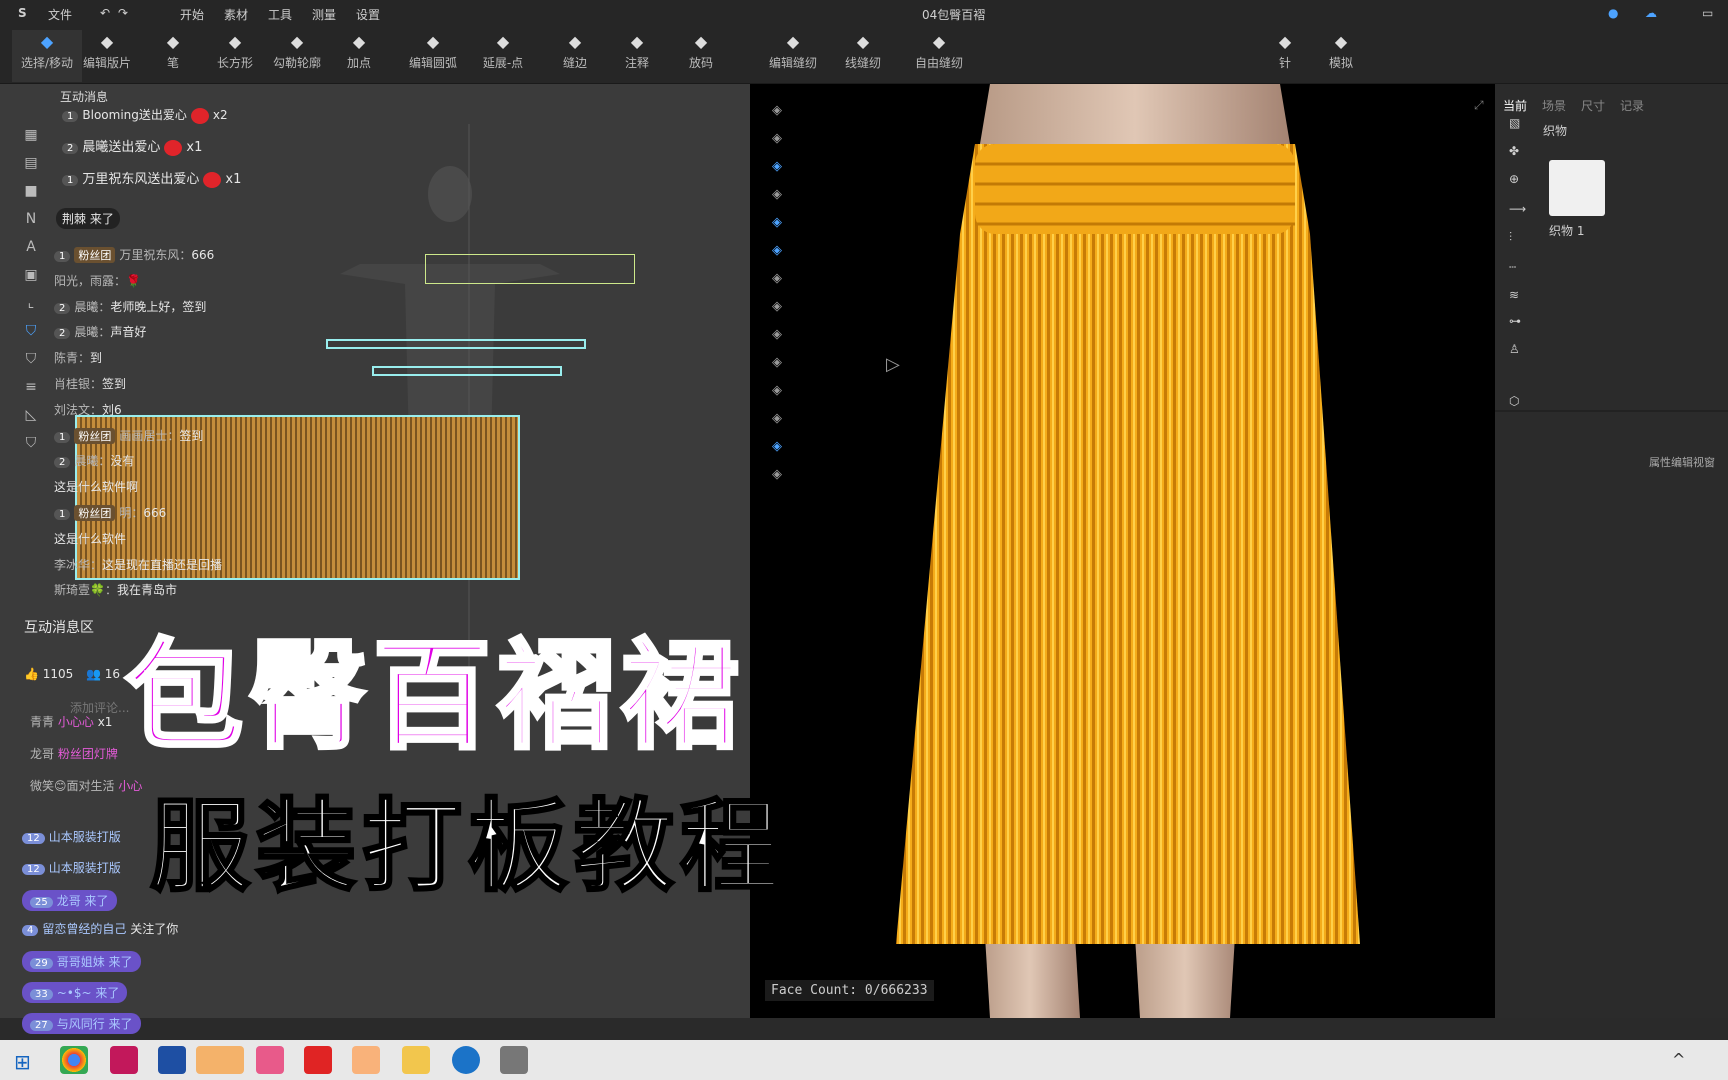  I want to click on chrome-icon, so click(74, 1060).